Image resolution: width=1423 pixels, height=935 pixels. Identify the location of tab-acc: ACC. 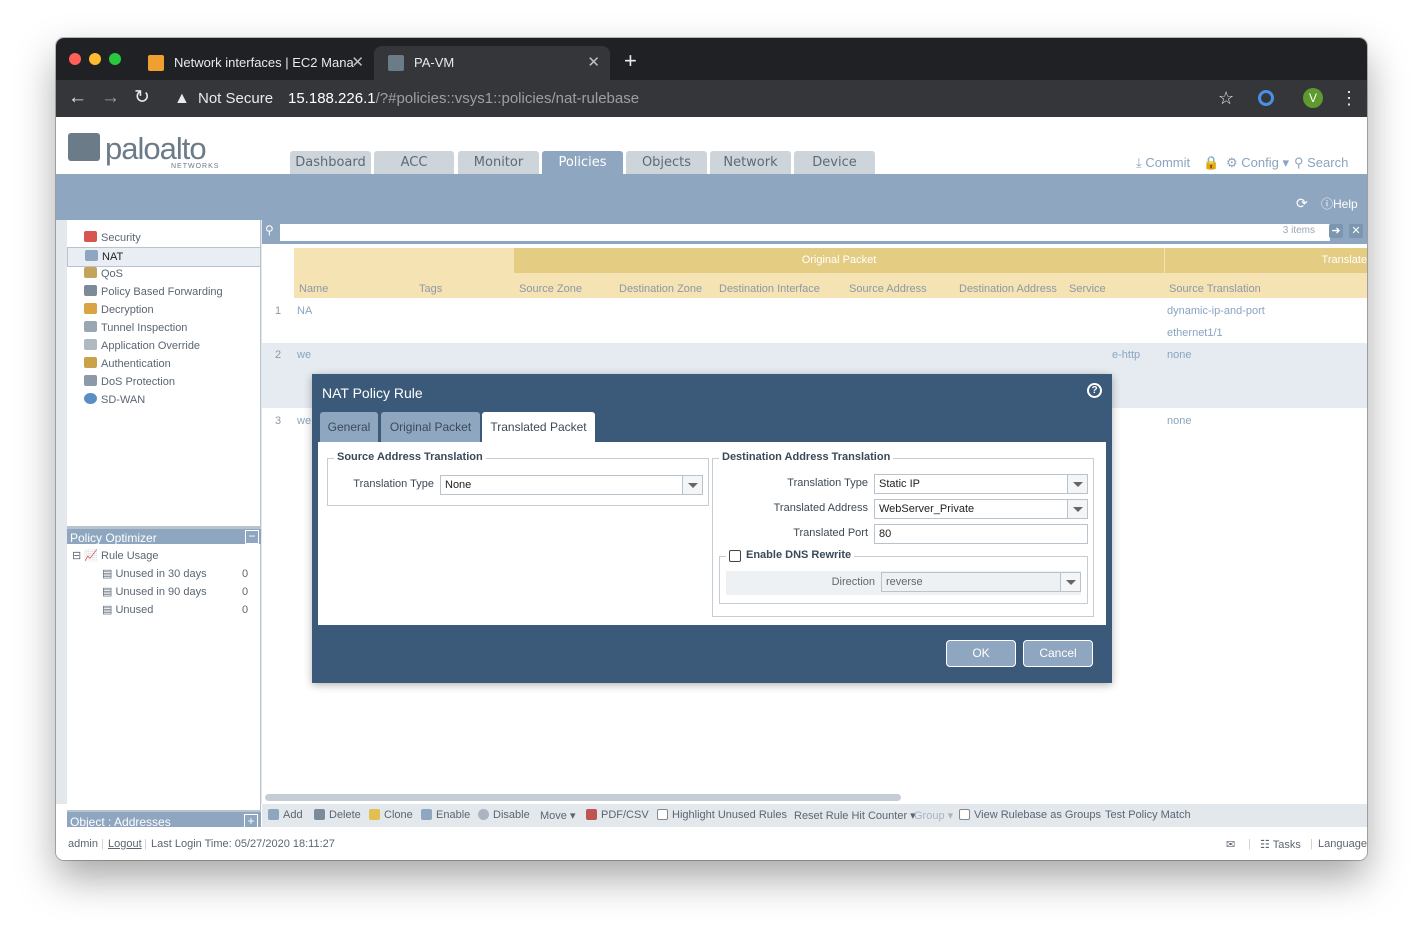
(414, 162).